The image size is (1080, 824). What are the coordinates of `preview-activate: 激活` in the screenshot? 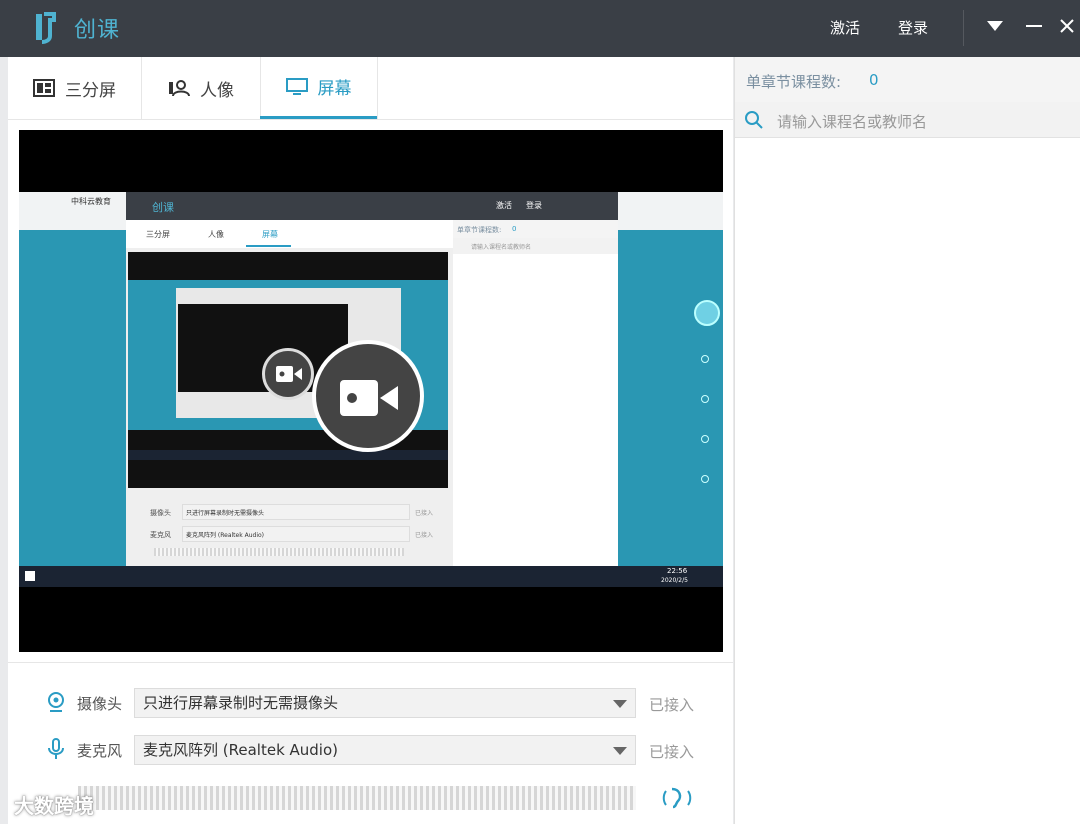 It's located at (504, 205).